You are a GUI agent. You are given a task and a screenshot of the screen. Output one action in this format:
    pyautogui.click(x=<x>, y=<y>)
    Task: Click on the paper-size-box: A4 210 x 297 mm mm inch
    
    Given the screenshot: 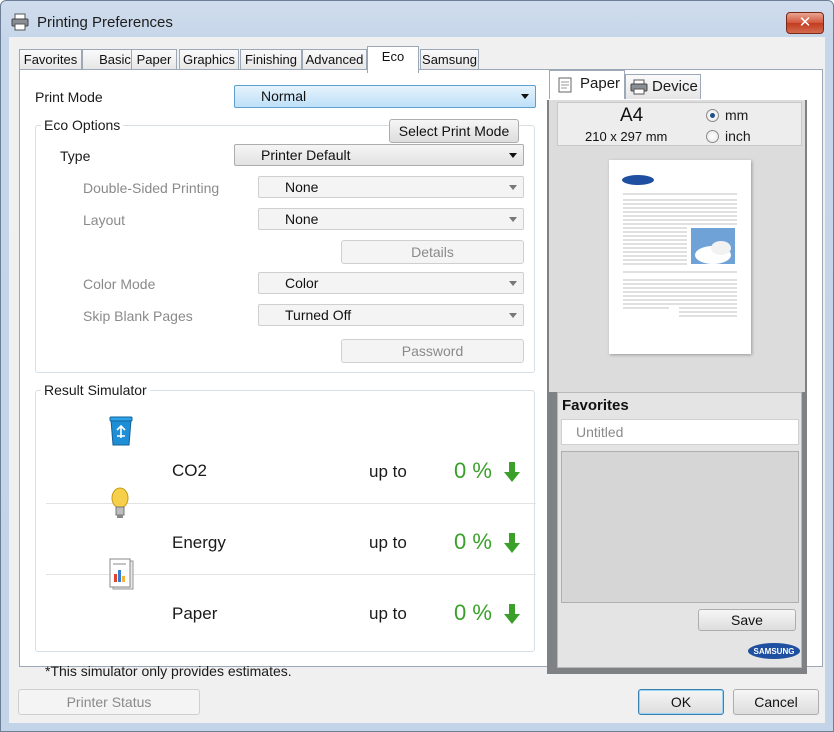 What is the action you would take?
    pyautogui.click(x=679, y=124)
    